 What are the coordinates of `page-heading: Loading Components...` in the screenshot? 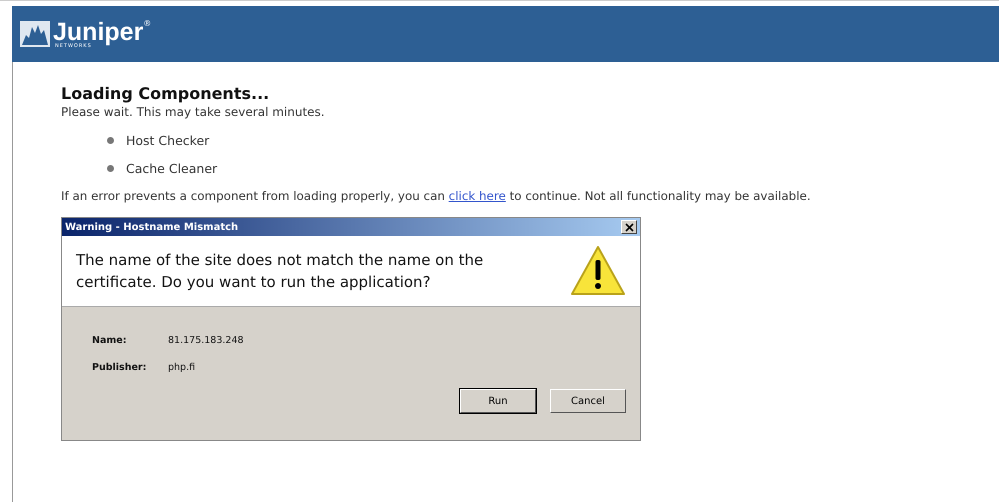 It's located at (165, 93).